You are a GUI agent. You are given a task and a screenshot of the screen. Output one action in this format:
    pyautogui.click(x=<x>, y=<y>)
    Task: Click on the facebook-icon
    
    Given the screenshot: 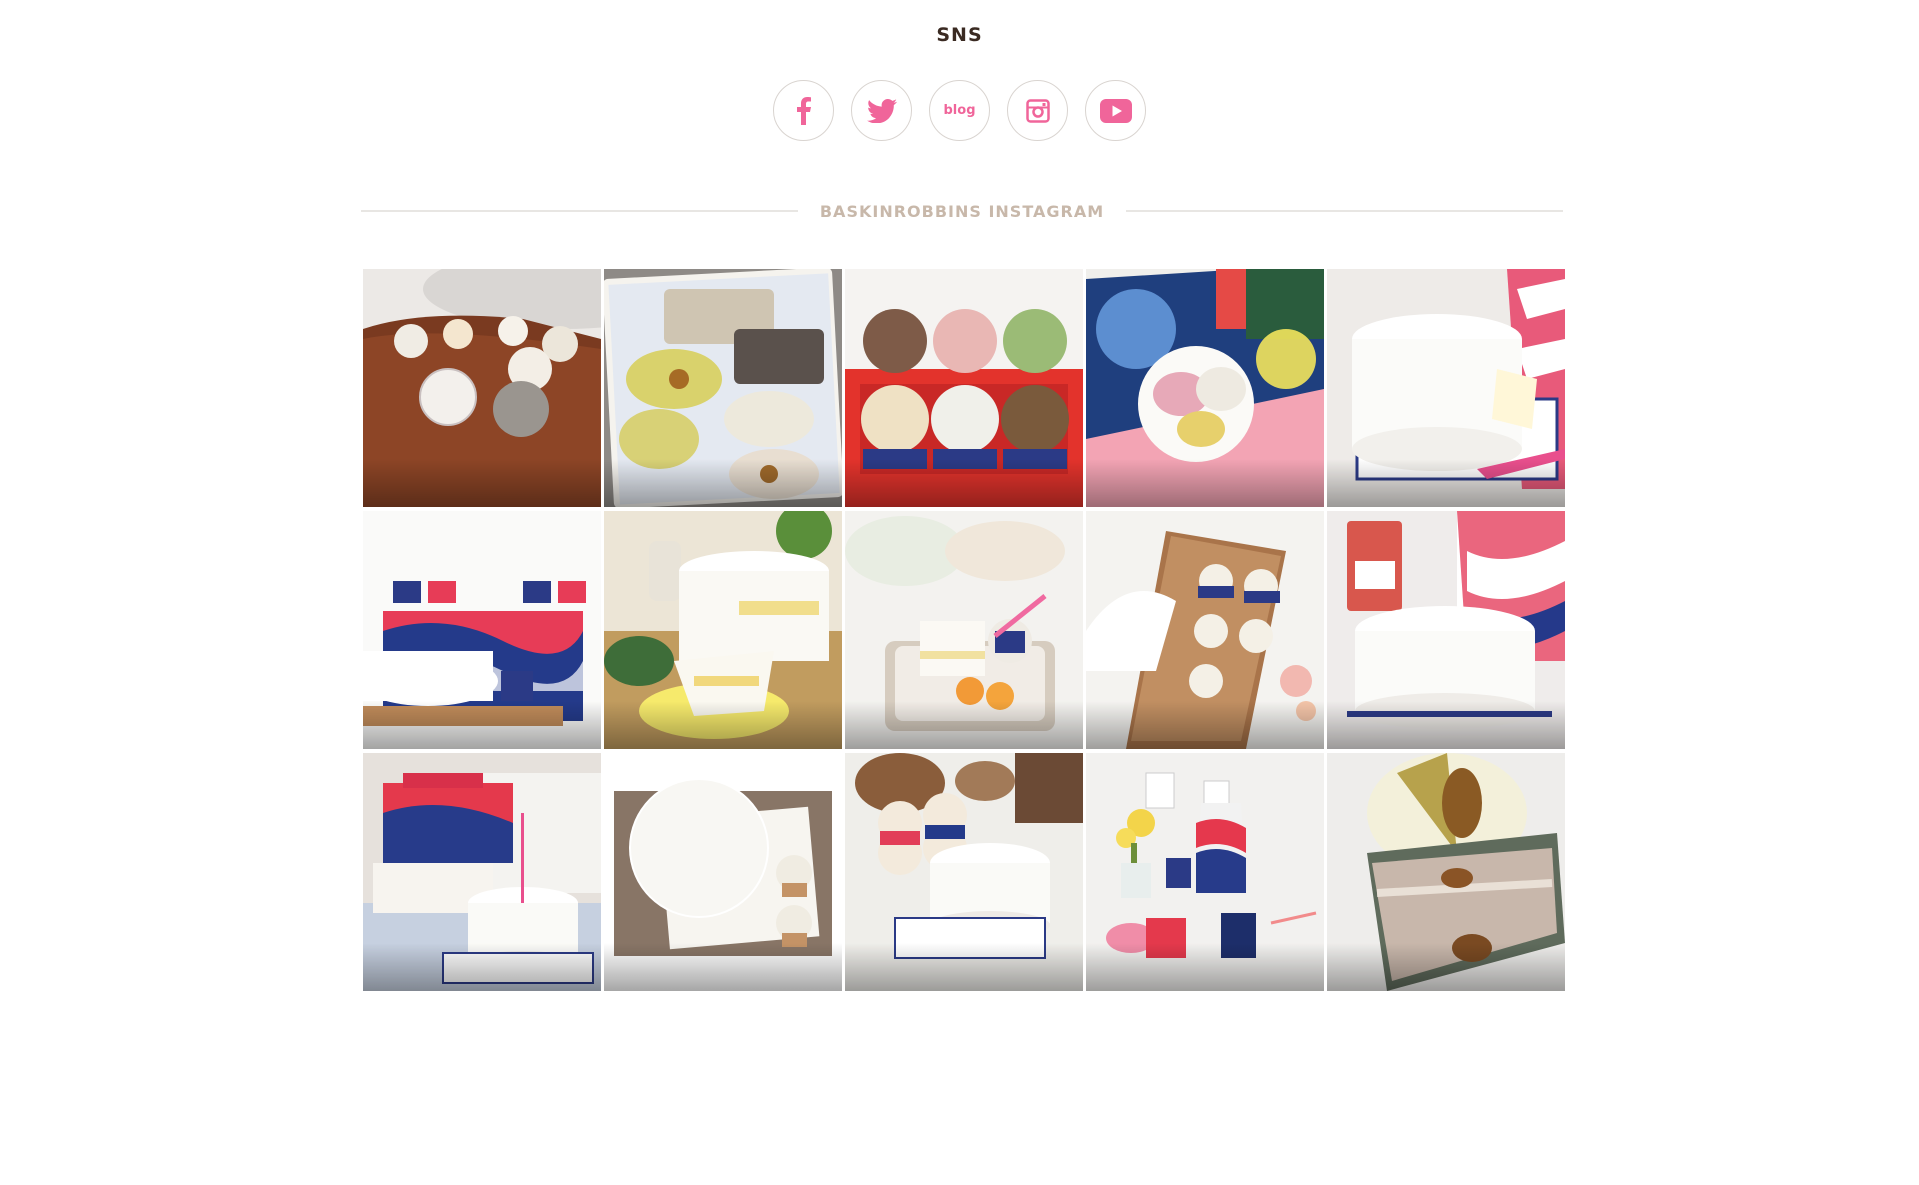 What is the action you would take?
    pyautogui.click(x=804, y=110)
    